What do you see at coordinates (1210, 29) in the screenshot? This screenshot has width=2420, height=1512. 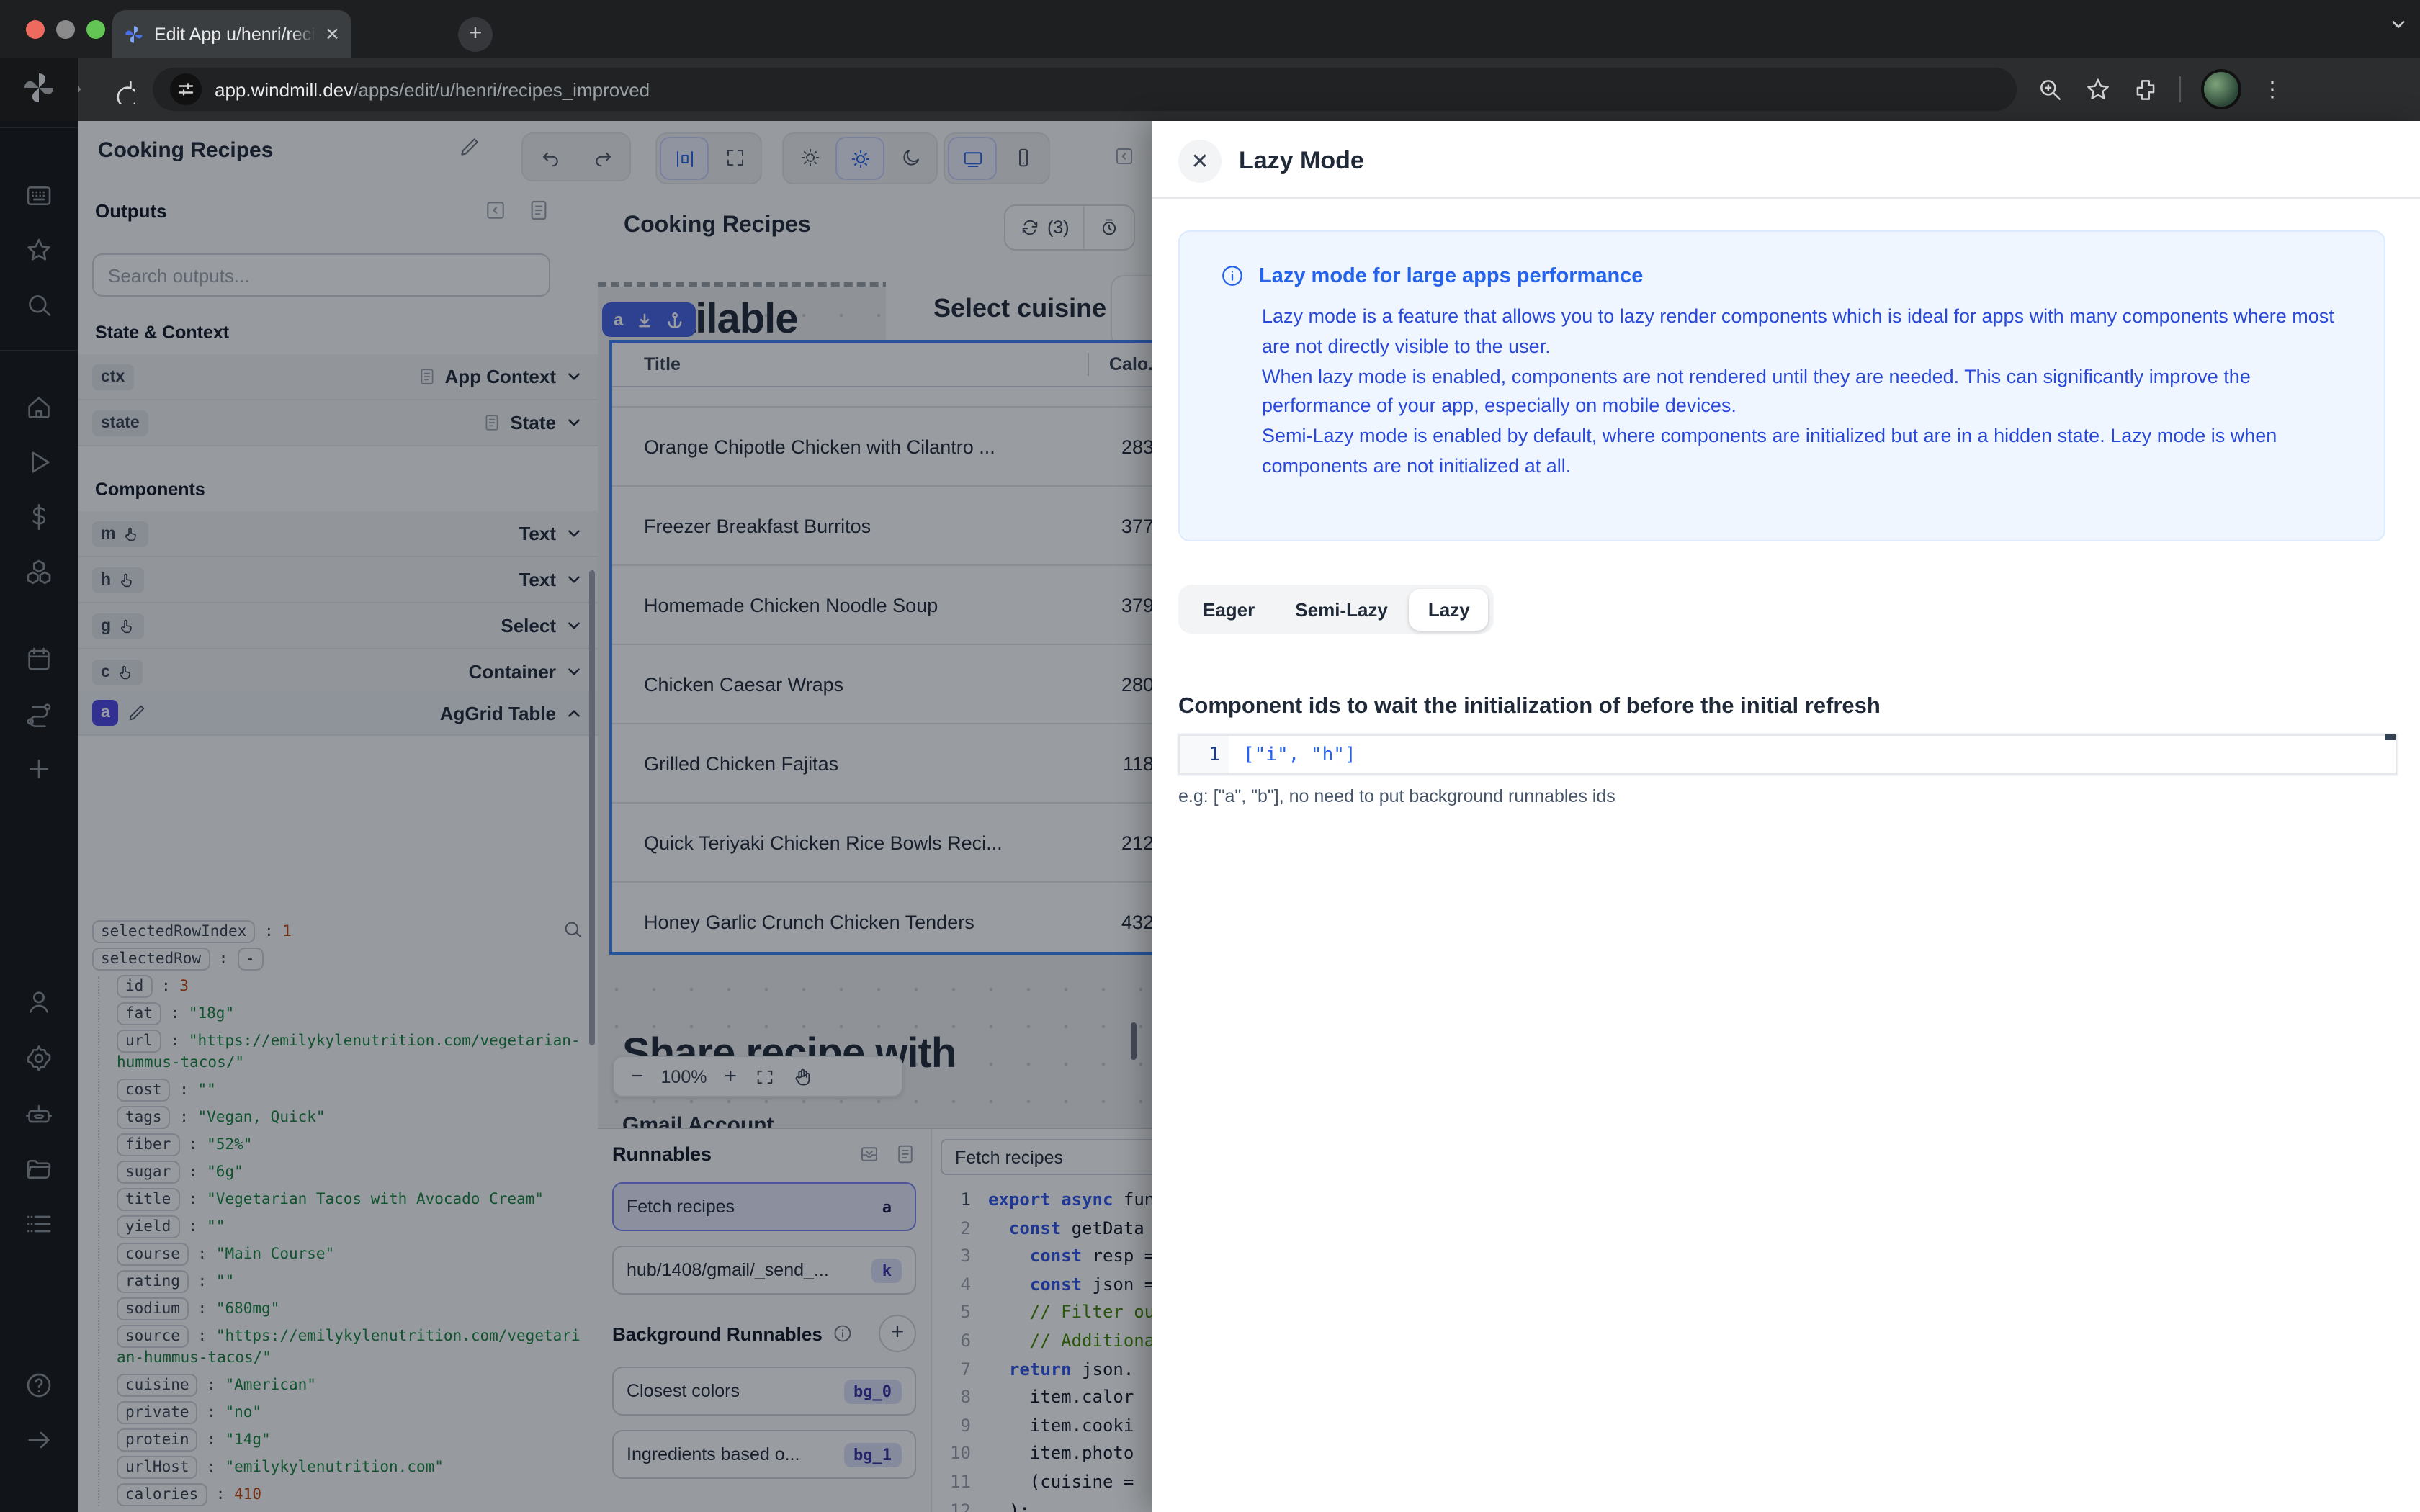 I see `browser-tab-strip: Edit App u/henri/recipes_impr ✕ +` at bounding box center [1210, 29].